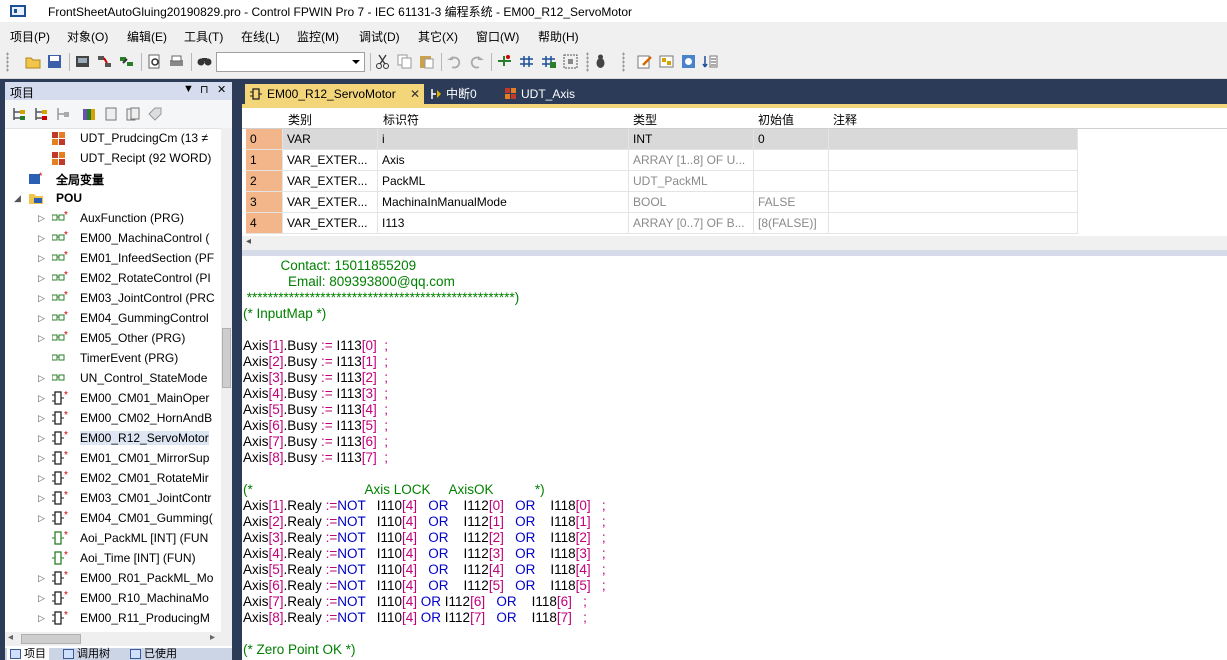  I want to click on table-cell-id: i, so click(503, 139).